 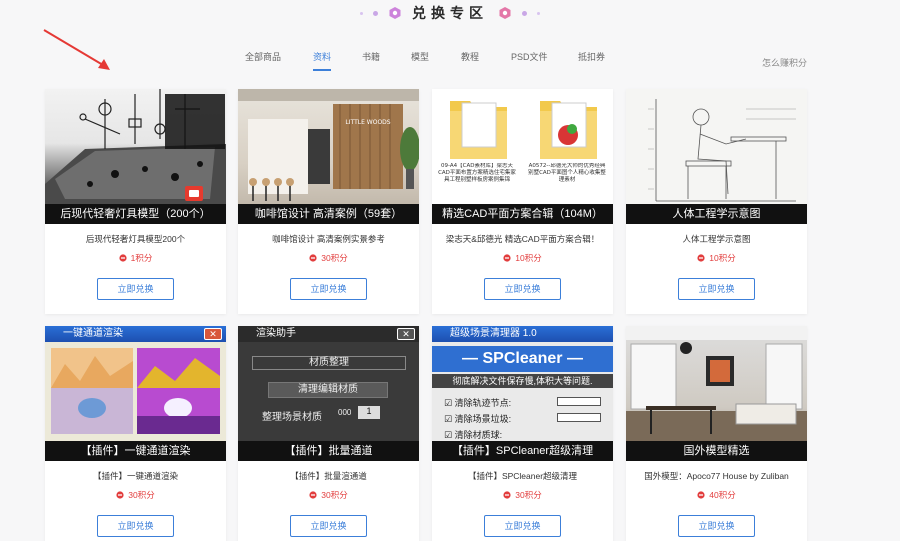 I want to click on tab-tutorials: 教程, so click(x=470, y=56).